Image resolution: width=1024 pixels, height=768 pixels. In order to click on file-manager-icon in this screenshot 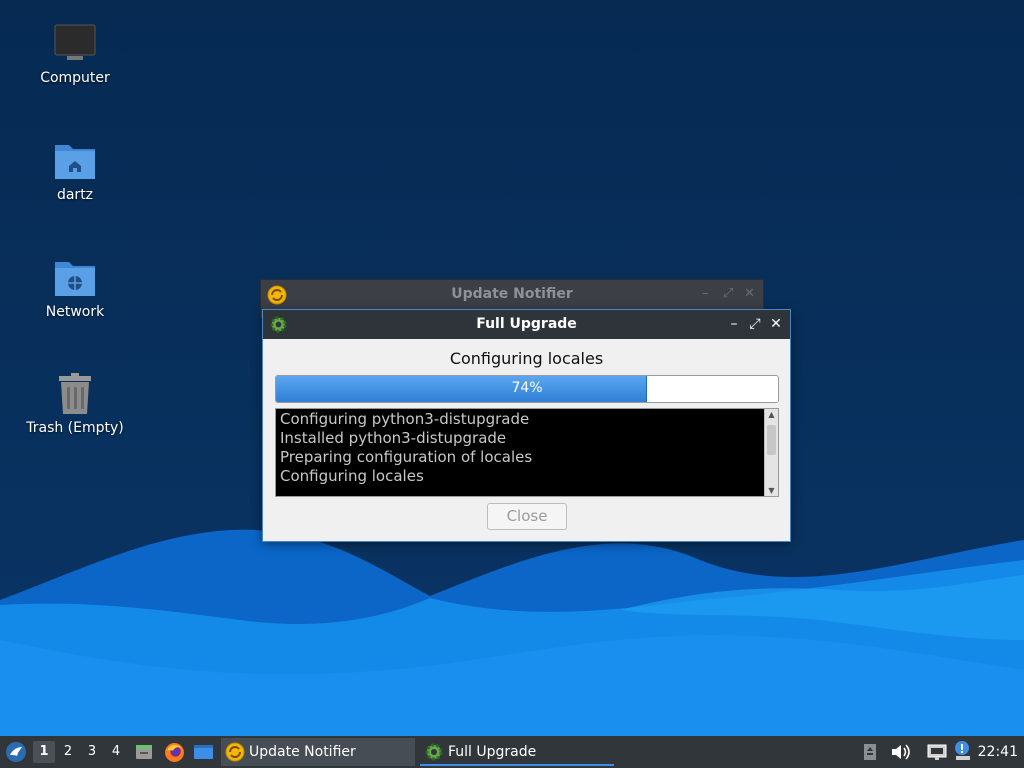, I will do `click(144, 752)`.